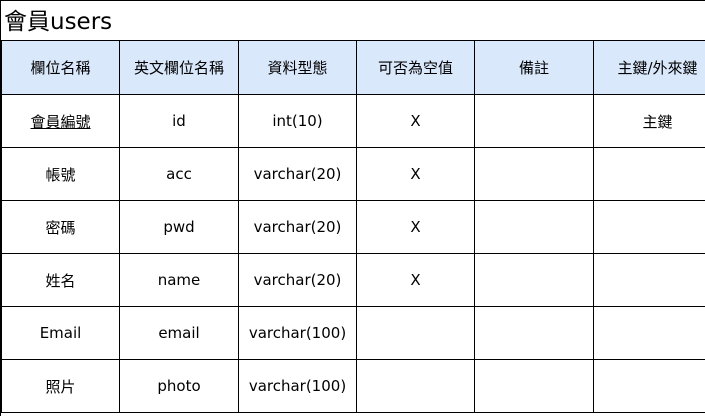  I want to click on header-field-name: 欄位名稱, so click(60, 67).